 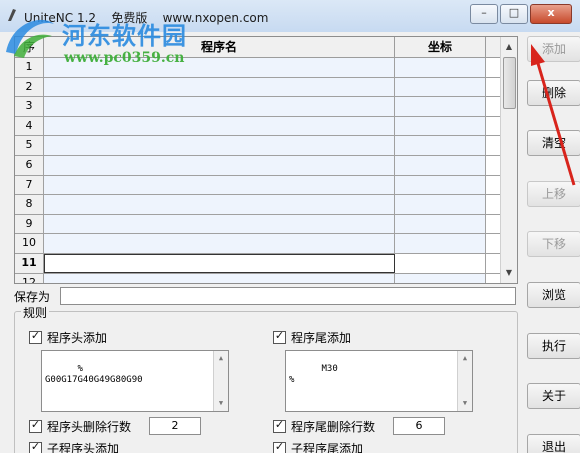 What do you see at coordinates (419, 426) in the screenshot?
I see `tail-delete-count-input: 6` at bounding box center [419, 426].